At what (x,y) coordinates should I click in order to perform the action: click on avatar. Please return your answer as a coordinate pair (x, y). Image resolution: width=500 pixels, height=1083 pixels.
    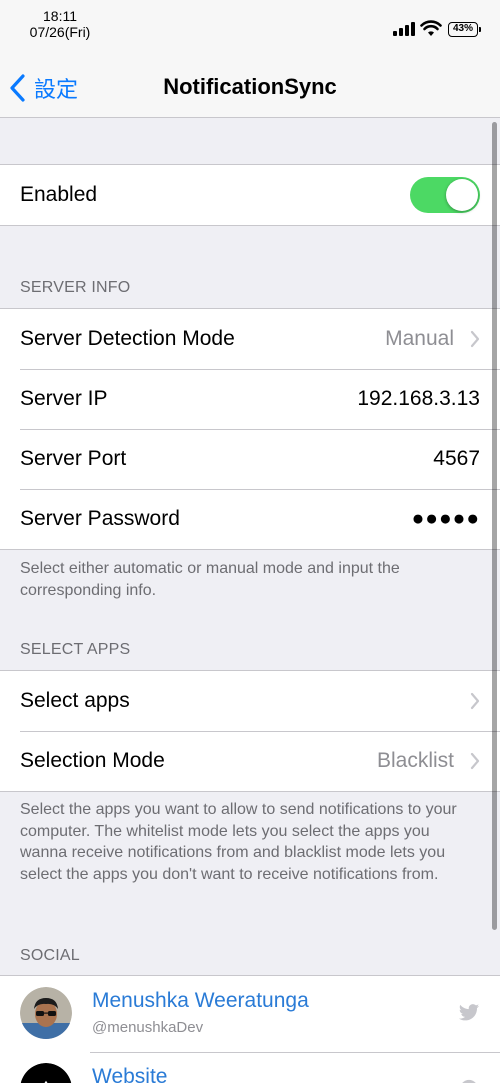
    Looking at the image, I should click on (46, 1013).